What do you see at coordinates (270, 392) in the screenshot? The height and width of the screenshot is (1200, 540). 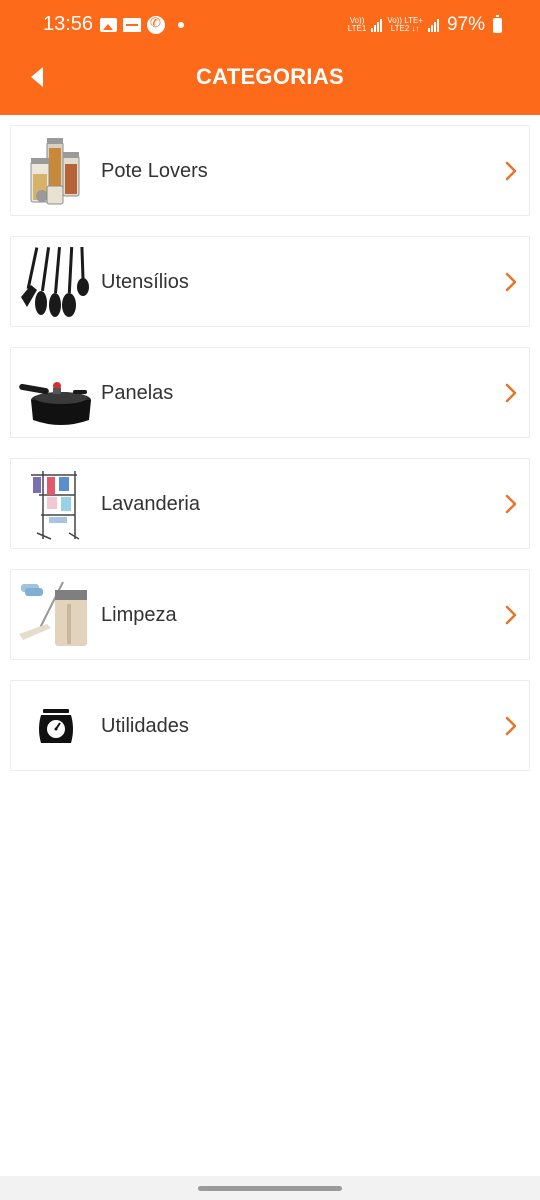 I see `category-item-panelas: Panelas` at bounding box center [270, 392].